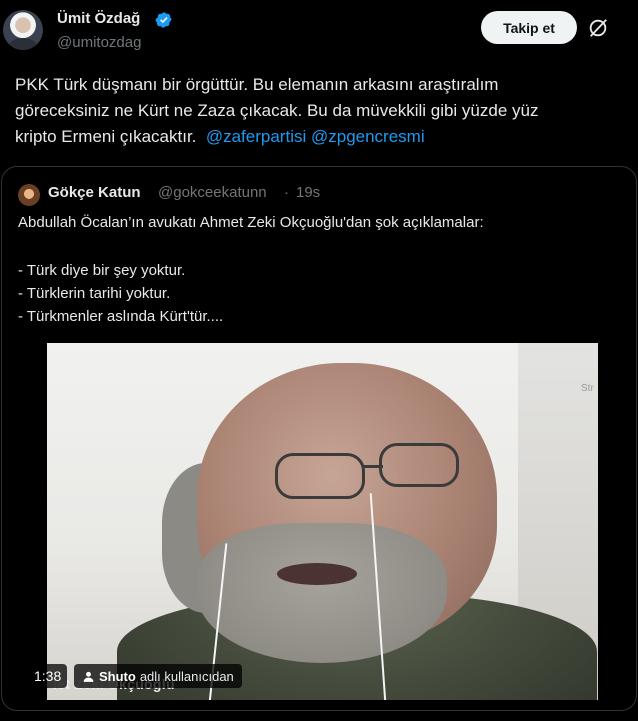 The image size is (638, 721). I want to click on attribution-name: Shuto, so click(117, 676).